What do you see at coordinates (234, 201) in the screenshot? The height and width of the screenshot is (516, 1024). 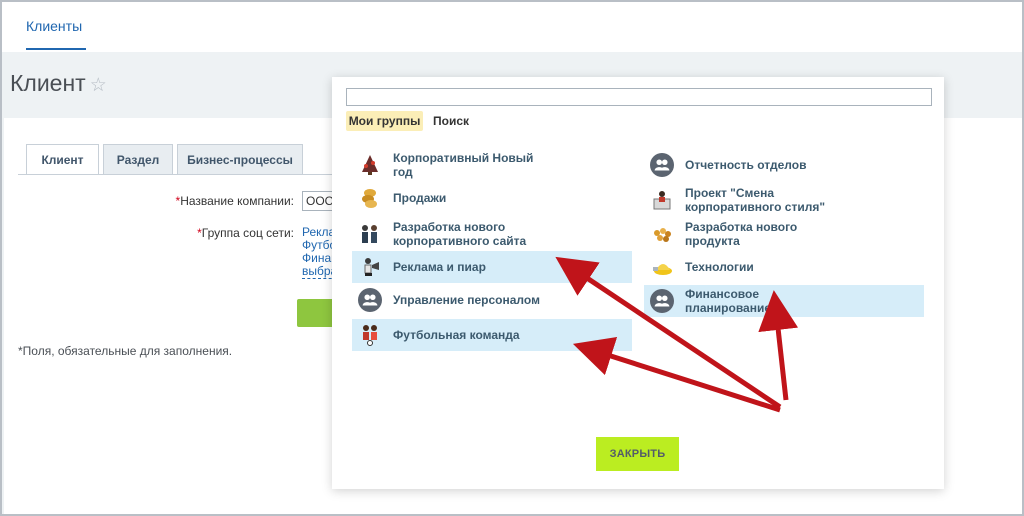 I see `company-name-label: *Название компании:` at bounding box center [234, 201].